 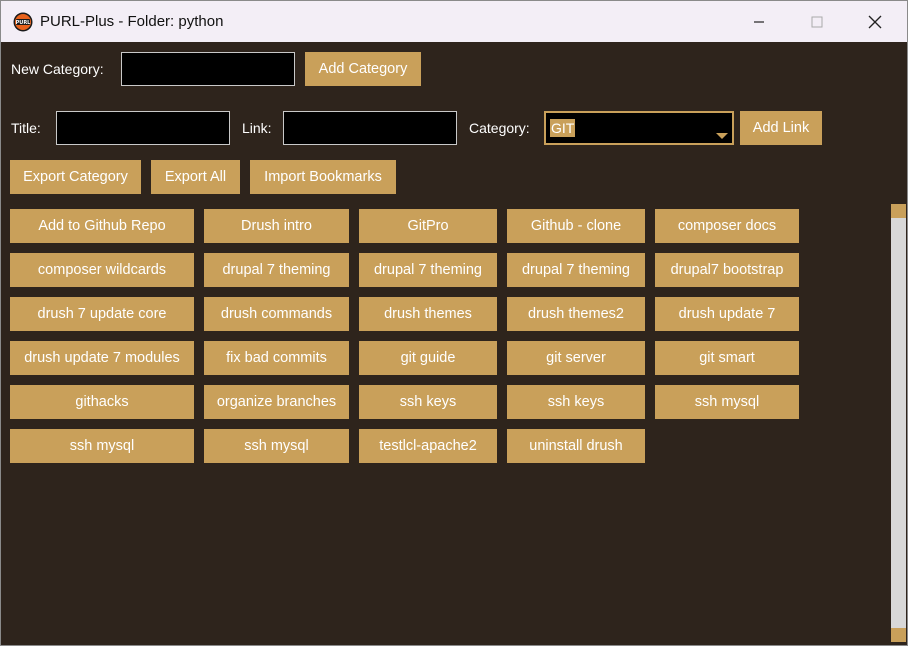 What do you see at coordinates (102, 270) in the screenshot?
I see `bookmark-button: composer wildcards` at bounding box center [102, 270].